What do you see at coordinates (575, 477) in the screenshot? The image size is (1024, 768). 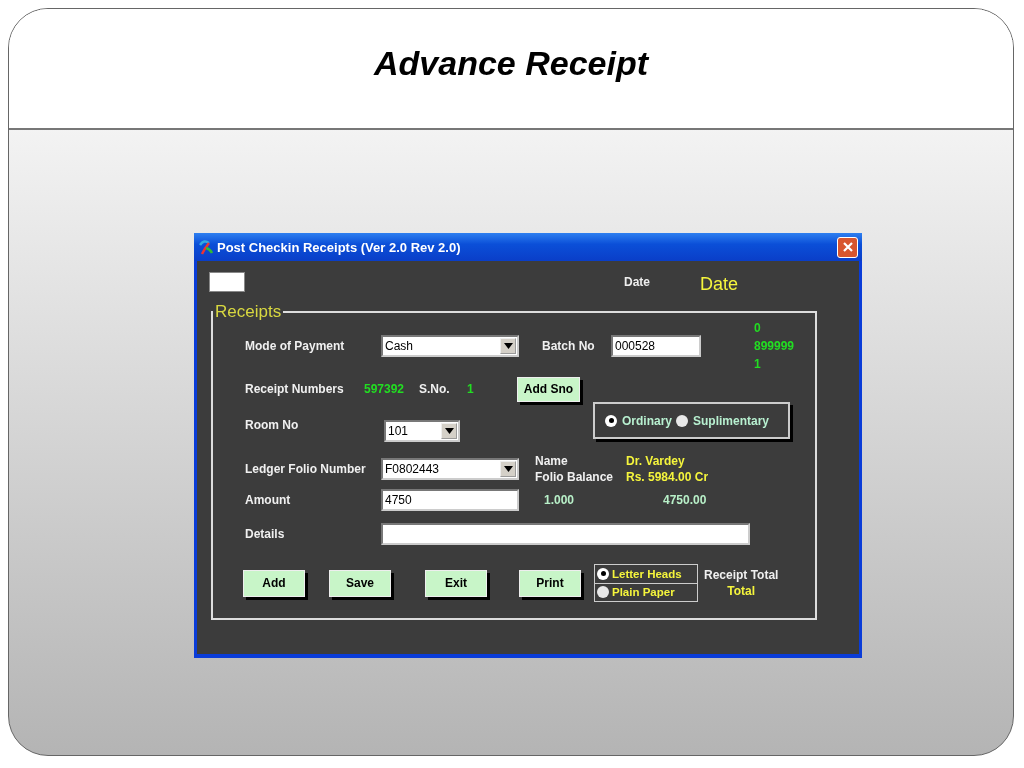 I see `field-label: Folio Balance` at bounding box center [575, 477].